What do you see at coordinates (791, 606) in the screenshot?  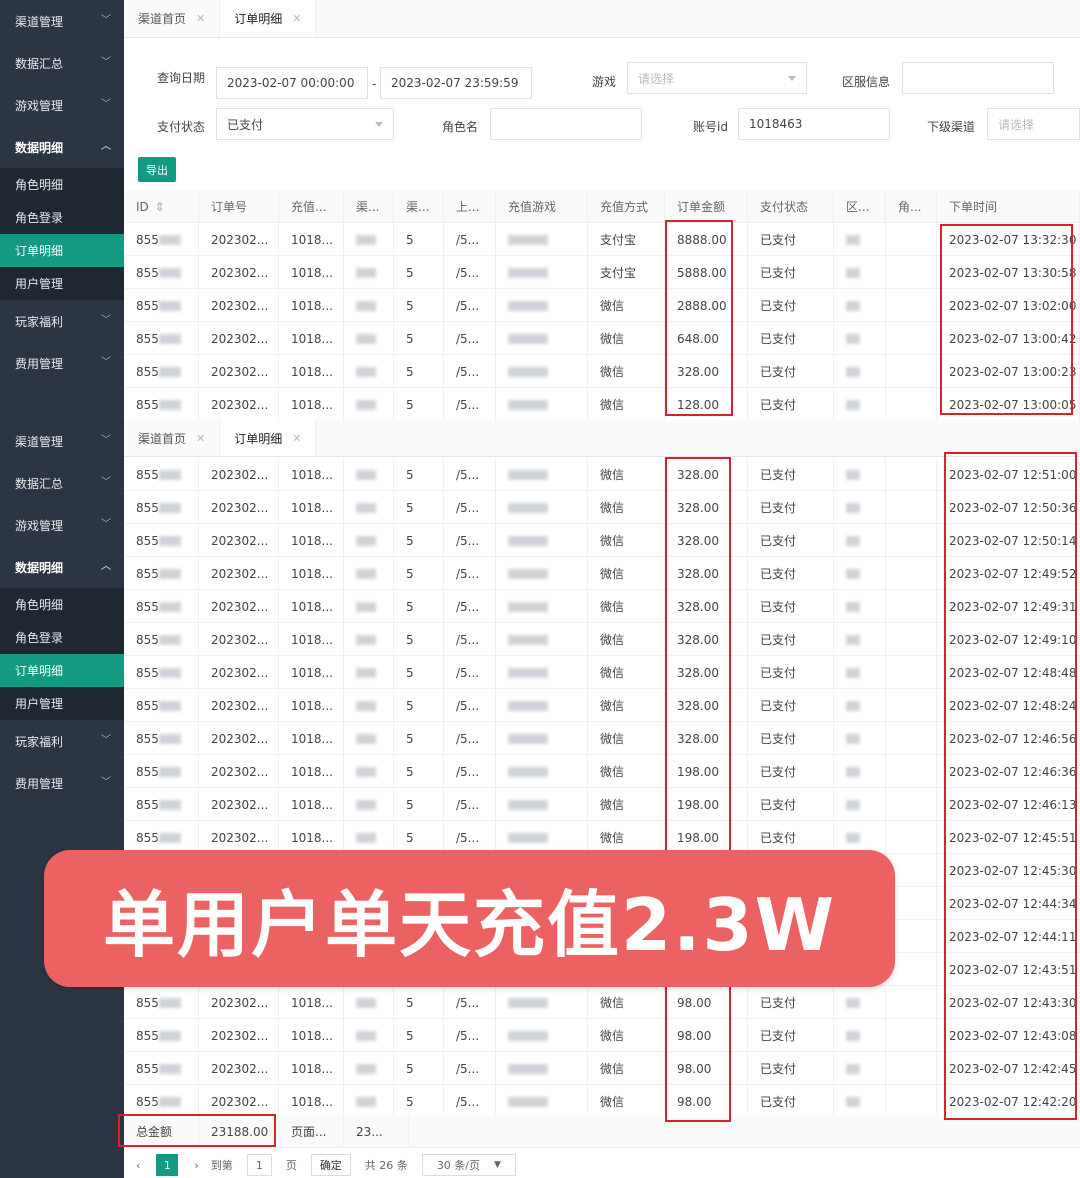 I see `table-cell: 已支付` at bounding box center [791, 606].